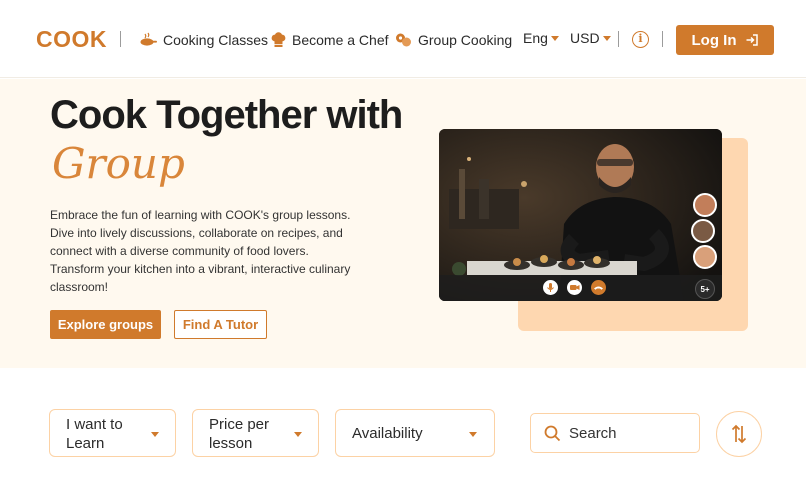 The width and height of the screenshot is (806, 483). Describe the element at coordinates (550, 287) in the screenshot. I see `microphone-icon` at that location.